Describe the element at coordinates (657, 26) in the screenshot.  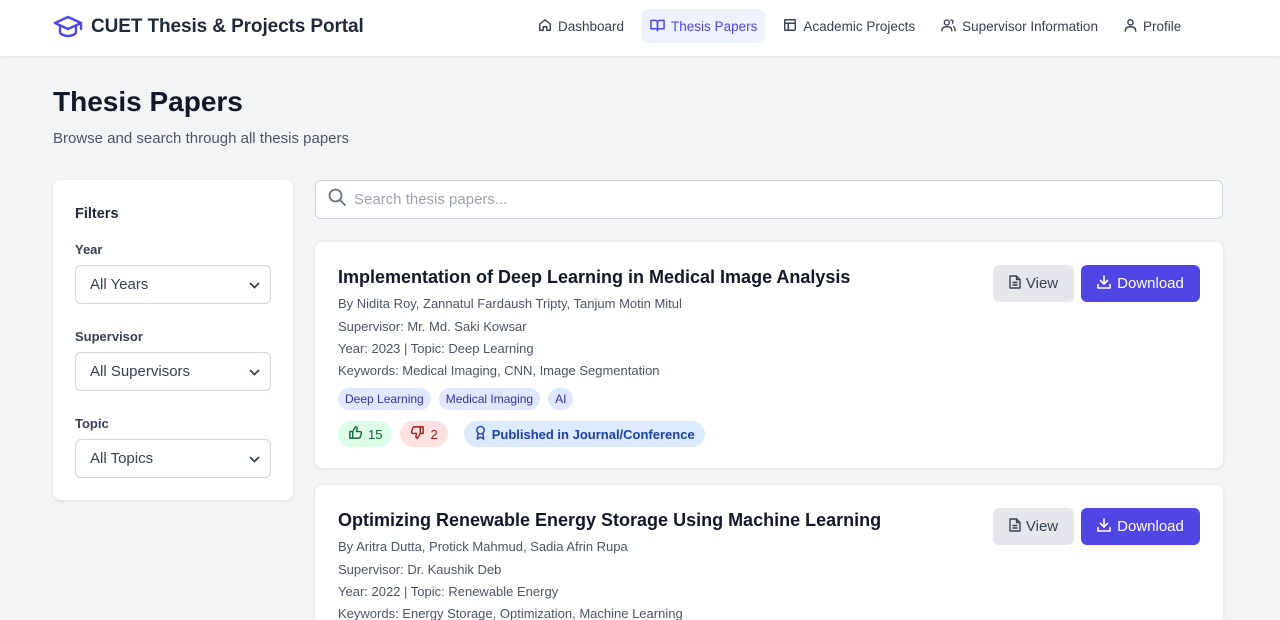
I see `book-open-icon` at that location.